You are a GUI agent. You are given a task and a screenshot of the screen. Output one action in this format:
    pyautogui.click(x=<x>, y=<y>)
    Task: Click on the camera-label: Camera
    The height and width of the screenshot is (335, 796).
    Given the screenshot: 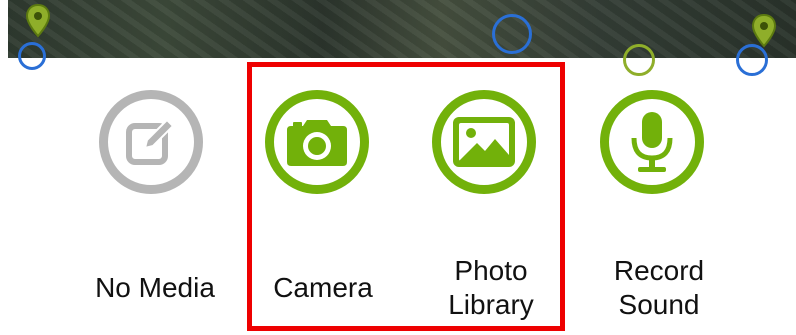 What is the action you would take?
    pyautogui.click(x=323, y=287)
    